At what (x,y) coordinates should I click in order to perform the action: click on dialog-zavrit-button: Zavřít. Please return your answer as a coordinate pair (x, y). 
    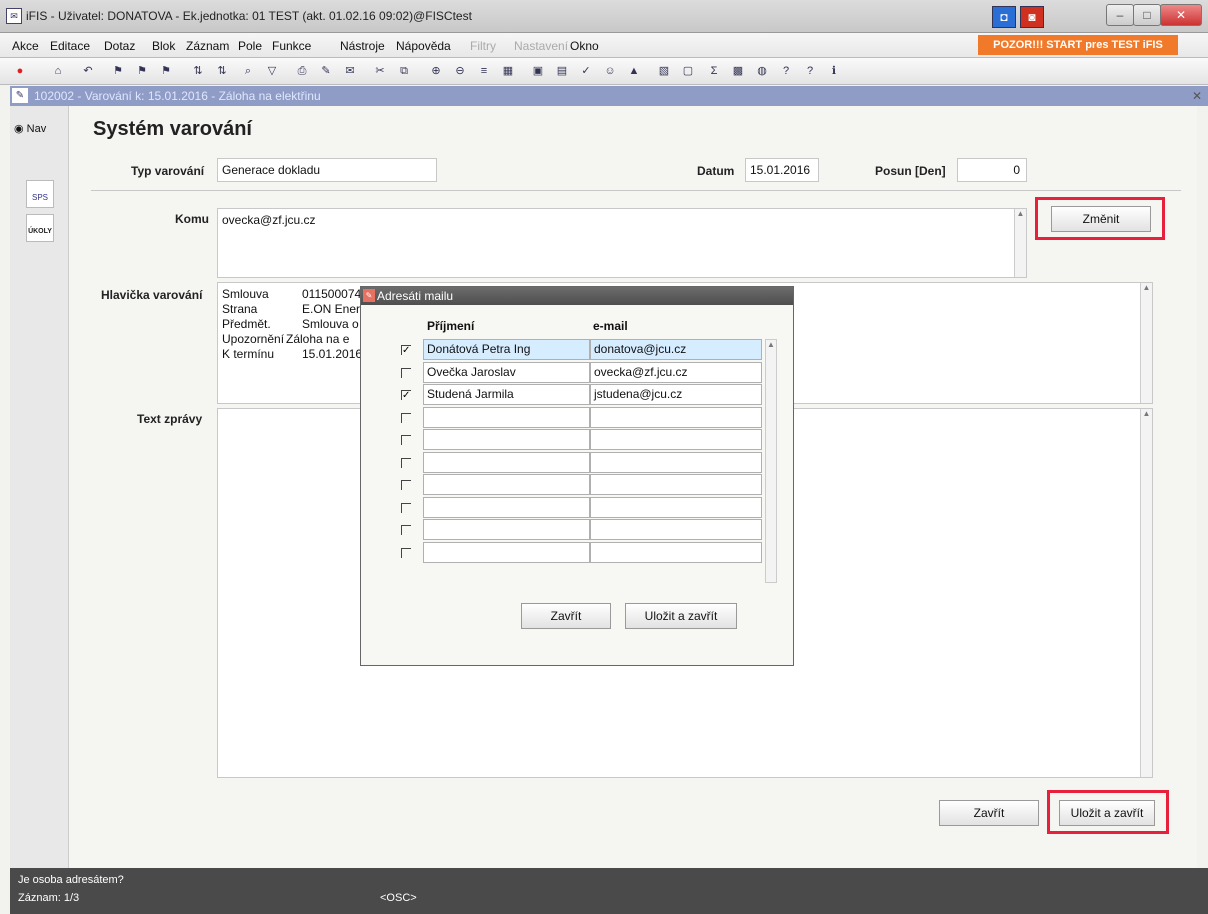
    Looking at the image, I should click on (566, 616).